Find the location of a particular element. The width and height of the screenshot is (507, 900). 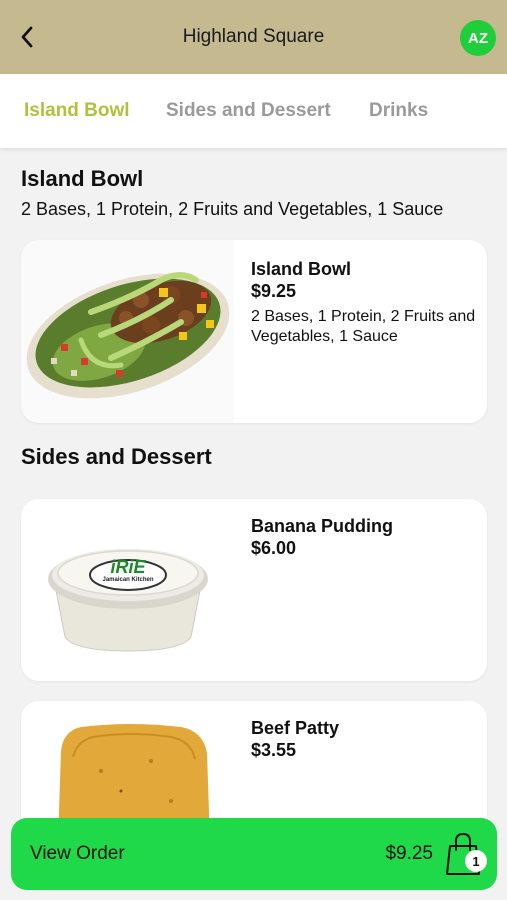

back-button is located at coordinates (27, 37).